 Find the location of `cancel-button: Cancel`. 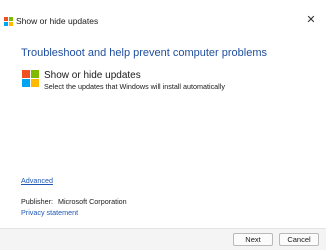

cancel-button: Cancel is located at coordinates (299, 239).